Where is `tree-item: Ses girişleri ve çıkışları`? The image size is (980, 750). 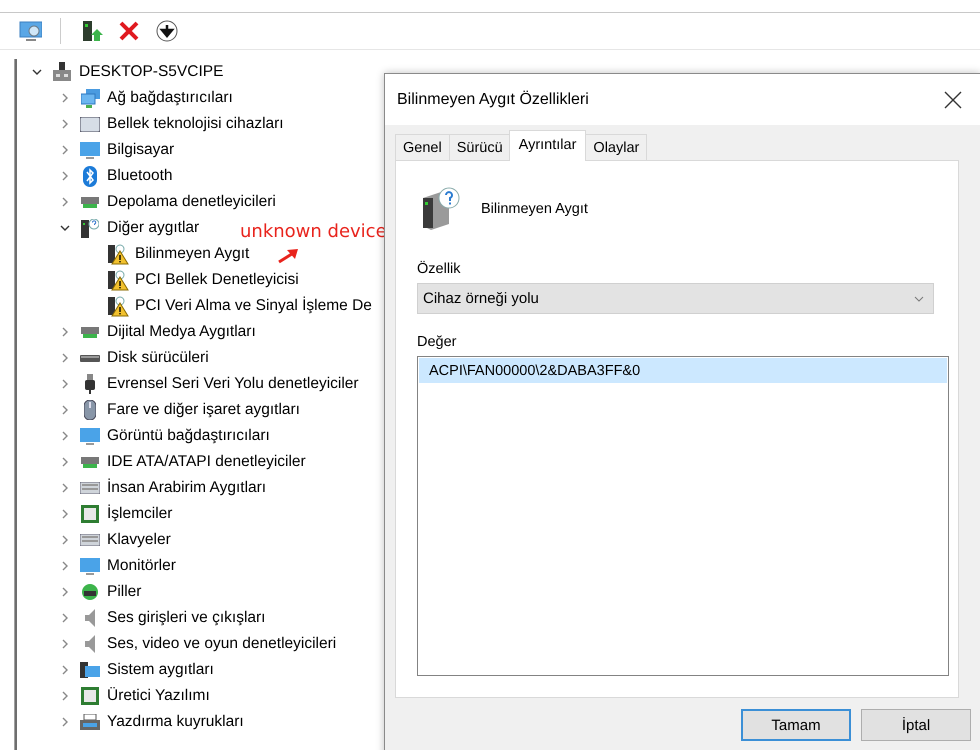
tree-item: Ses girişleri ve çıkışları is located at coordinates (186, 618).